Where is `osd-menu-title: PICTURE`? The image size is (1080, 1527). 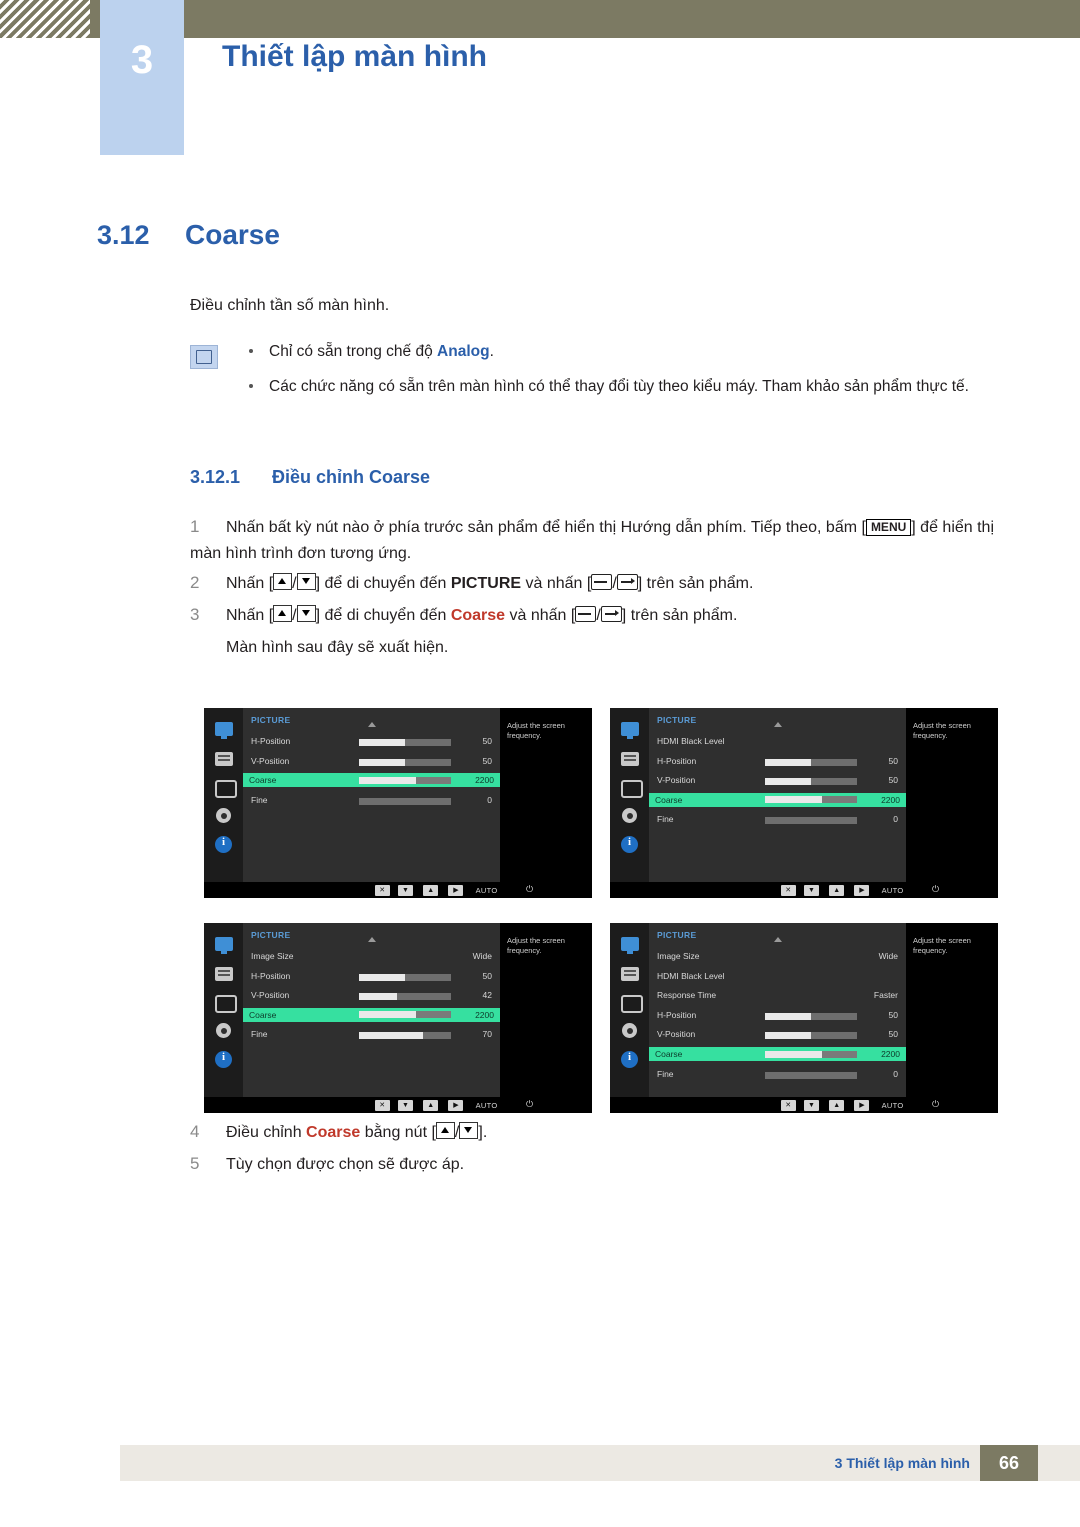 osd-menu-title: PICTURE is located at coordinates (271, 720).